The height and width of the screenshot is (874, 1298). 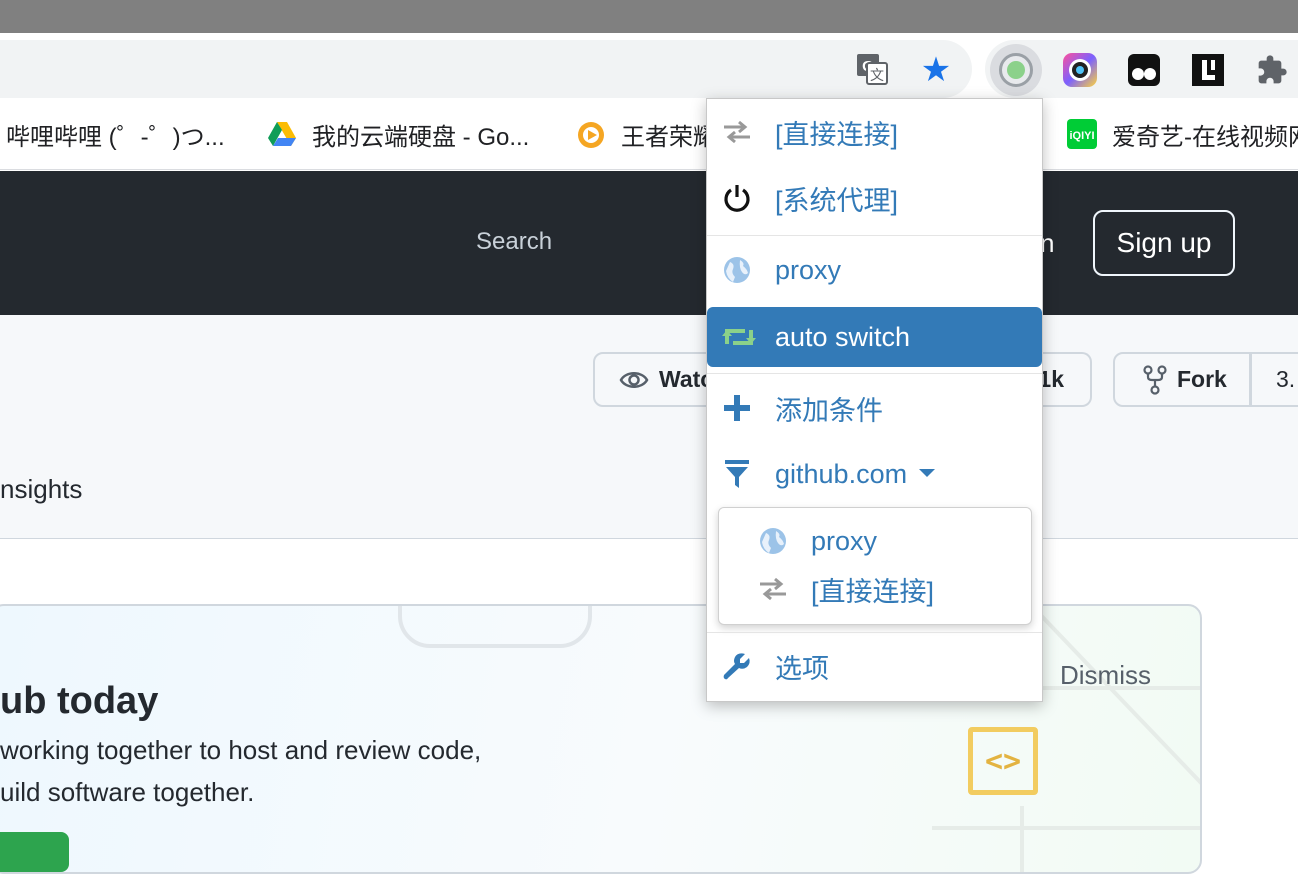 What do you see at coordinates (936, 70) in the screenshot?
I see `bookmark-star-icon: ★` at bounding box center [936, 70].